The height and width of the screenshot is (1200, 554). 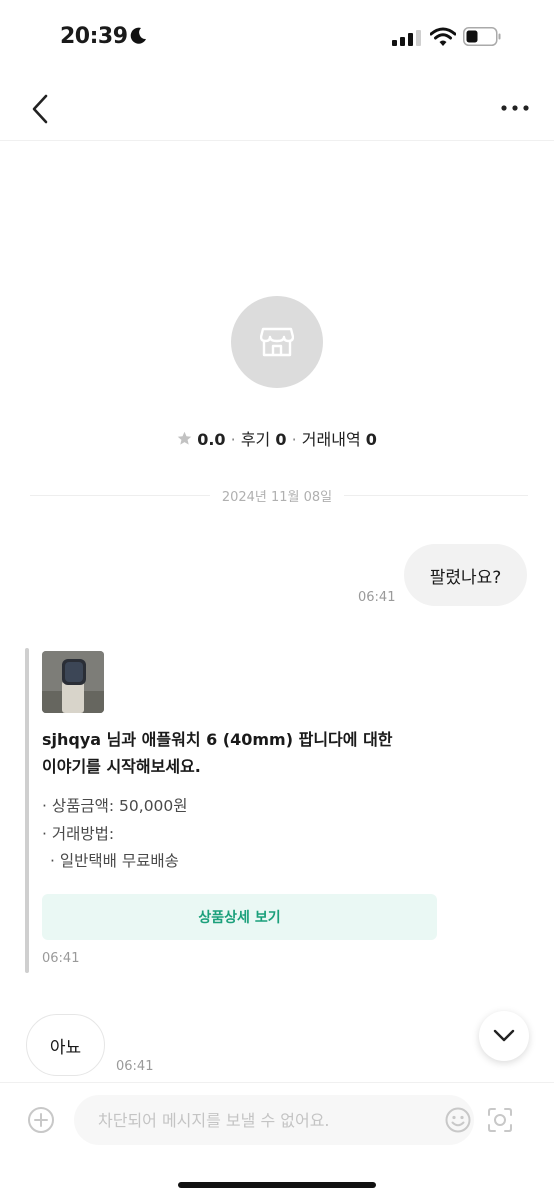 What do you see at coordinates (371, 439) in the screenshot?
I see `trades-count: 0` at bounding box center [371, 439].